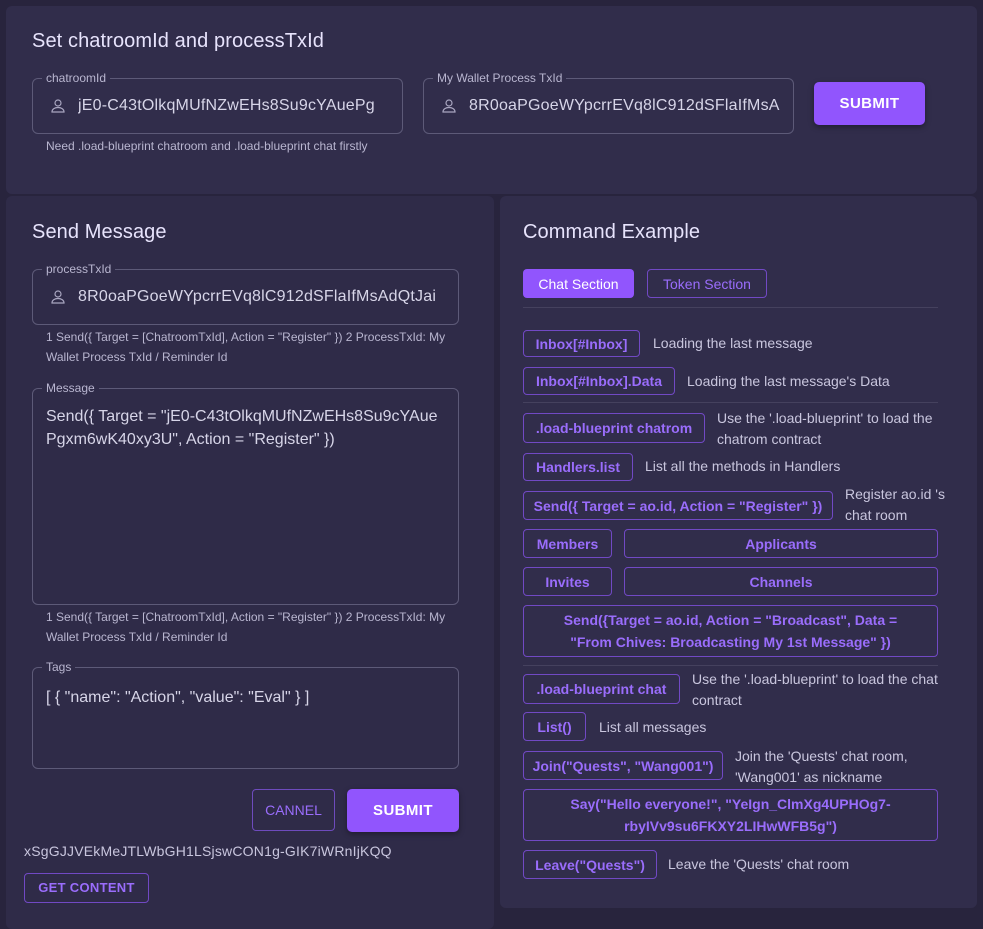 The height and width of the screenshot is (929, 983). What do you see at coordinates (626, 106) in the screenshot?
I see `wallet-process-input: 8R0oaPGoeWYpcrrEVq8lC912dSFlaIfMsA` at bounding box center [626, 106].